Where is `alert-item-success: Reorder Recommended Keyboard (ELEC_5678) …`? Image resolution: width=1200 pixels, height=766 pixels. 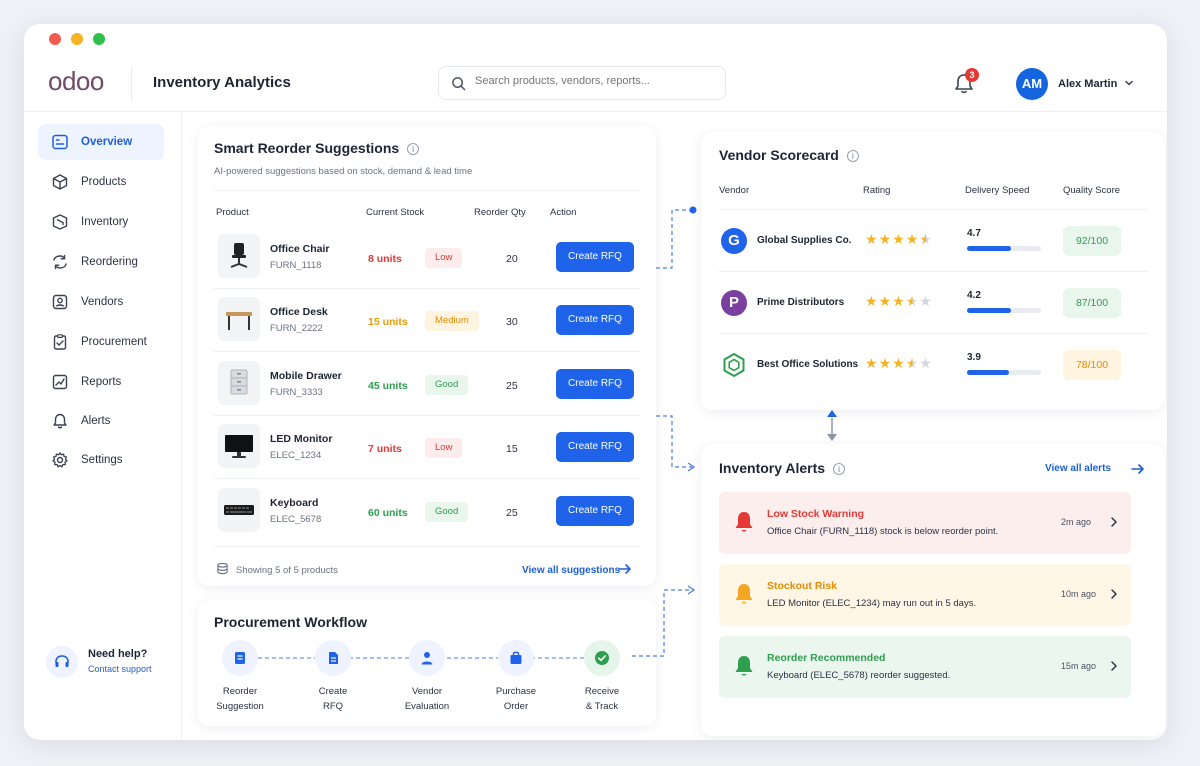
alert-item-success: Reorder Recommended Keyboard (ELEC_5678) … is located at coordinates (925, 667).